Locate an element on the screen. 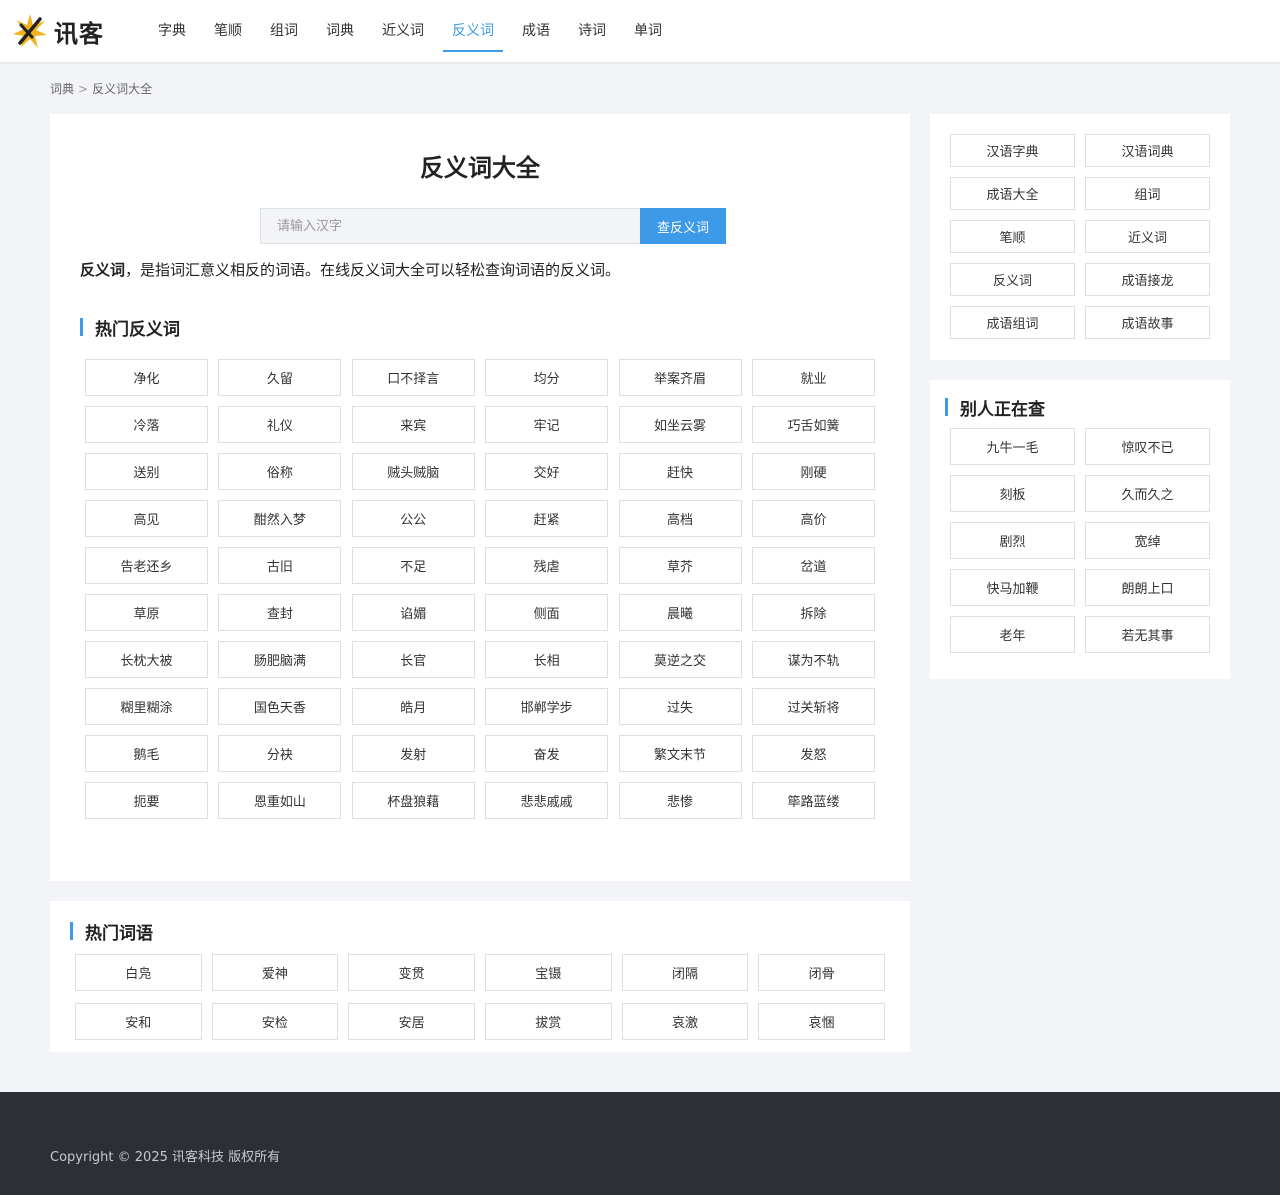  antonym-link: 均分 is located at coordinates (547, 377).